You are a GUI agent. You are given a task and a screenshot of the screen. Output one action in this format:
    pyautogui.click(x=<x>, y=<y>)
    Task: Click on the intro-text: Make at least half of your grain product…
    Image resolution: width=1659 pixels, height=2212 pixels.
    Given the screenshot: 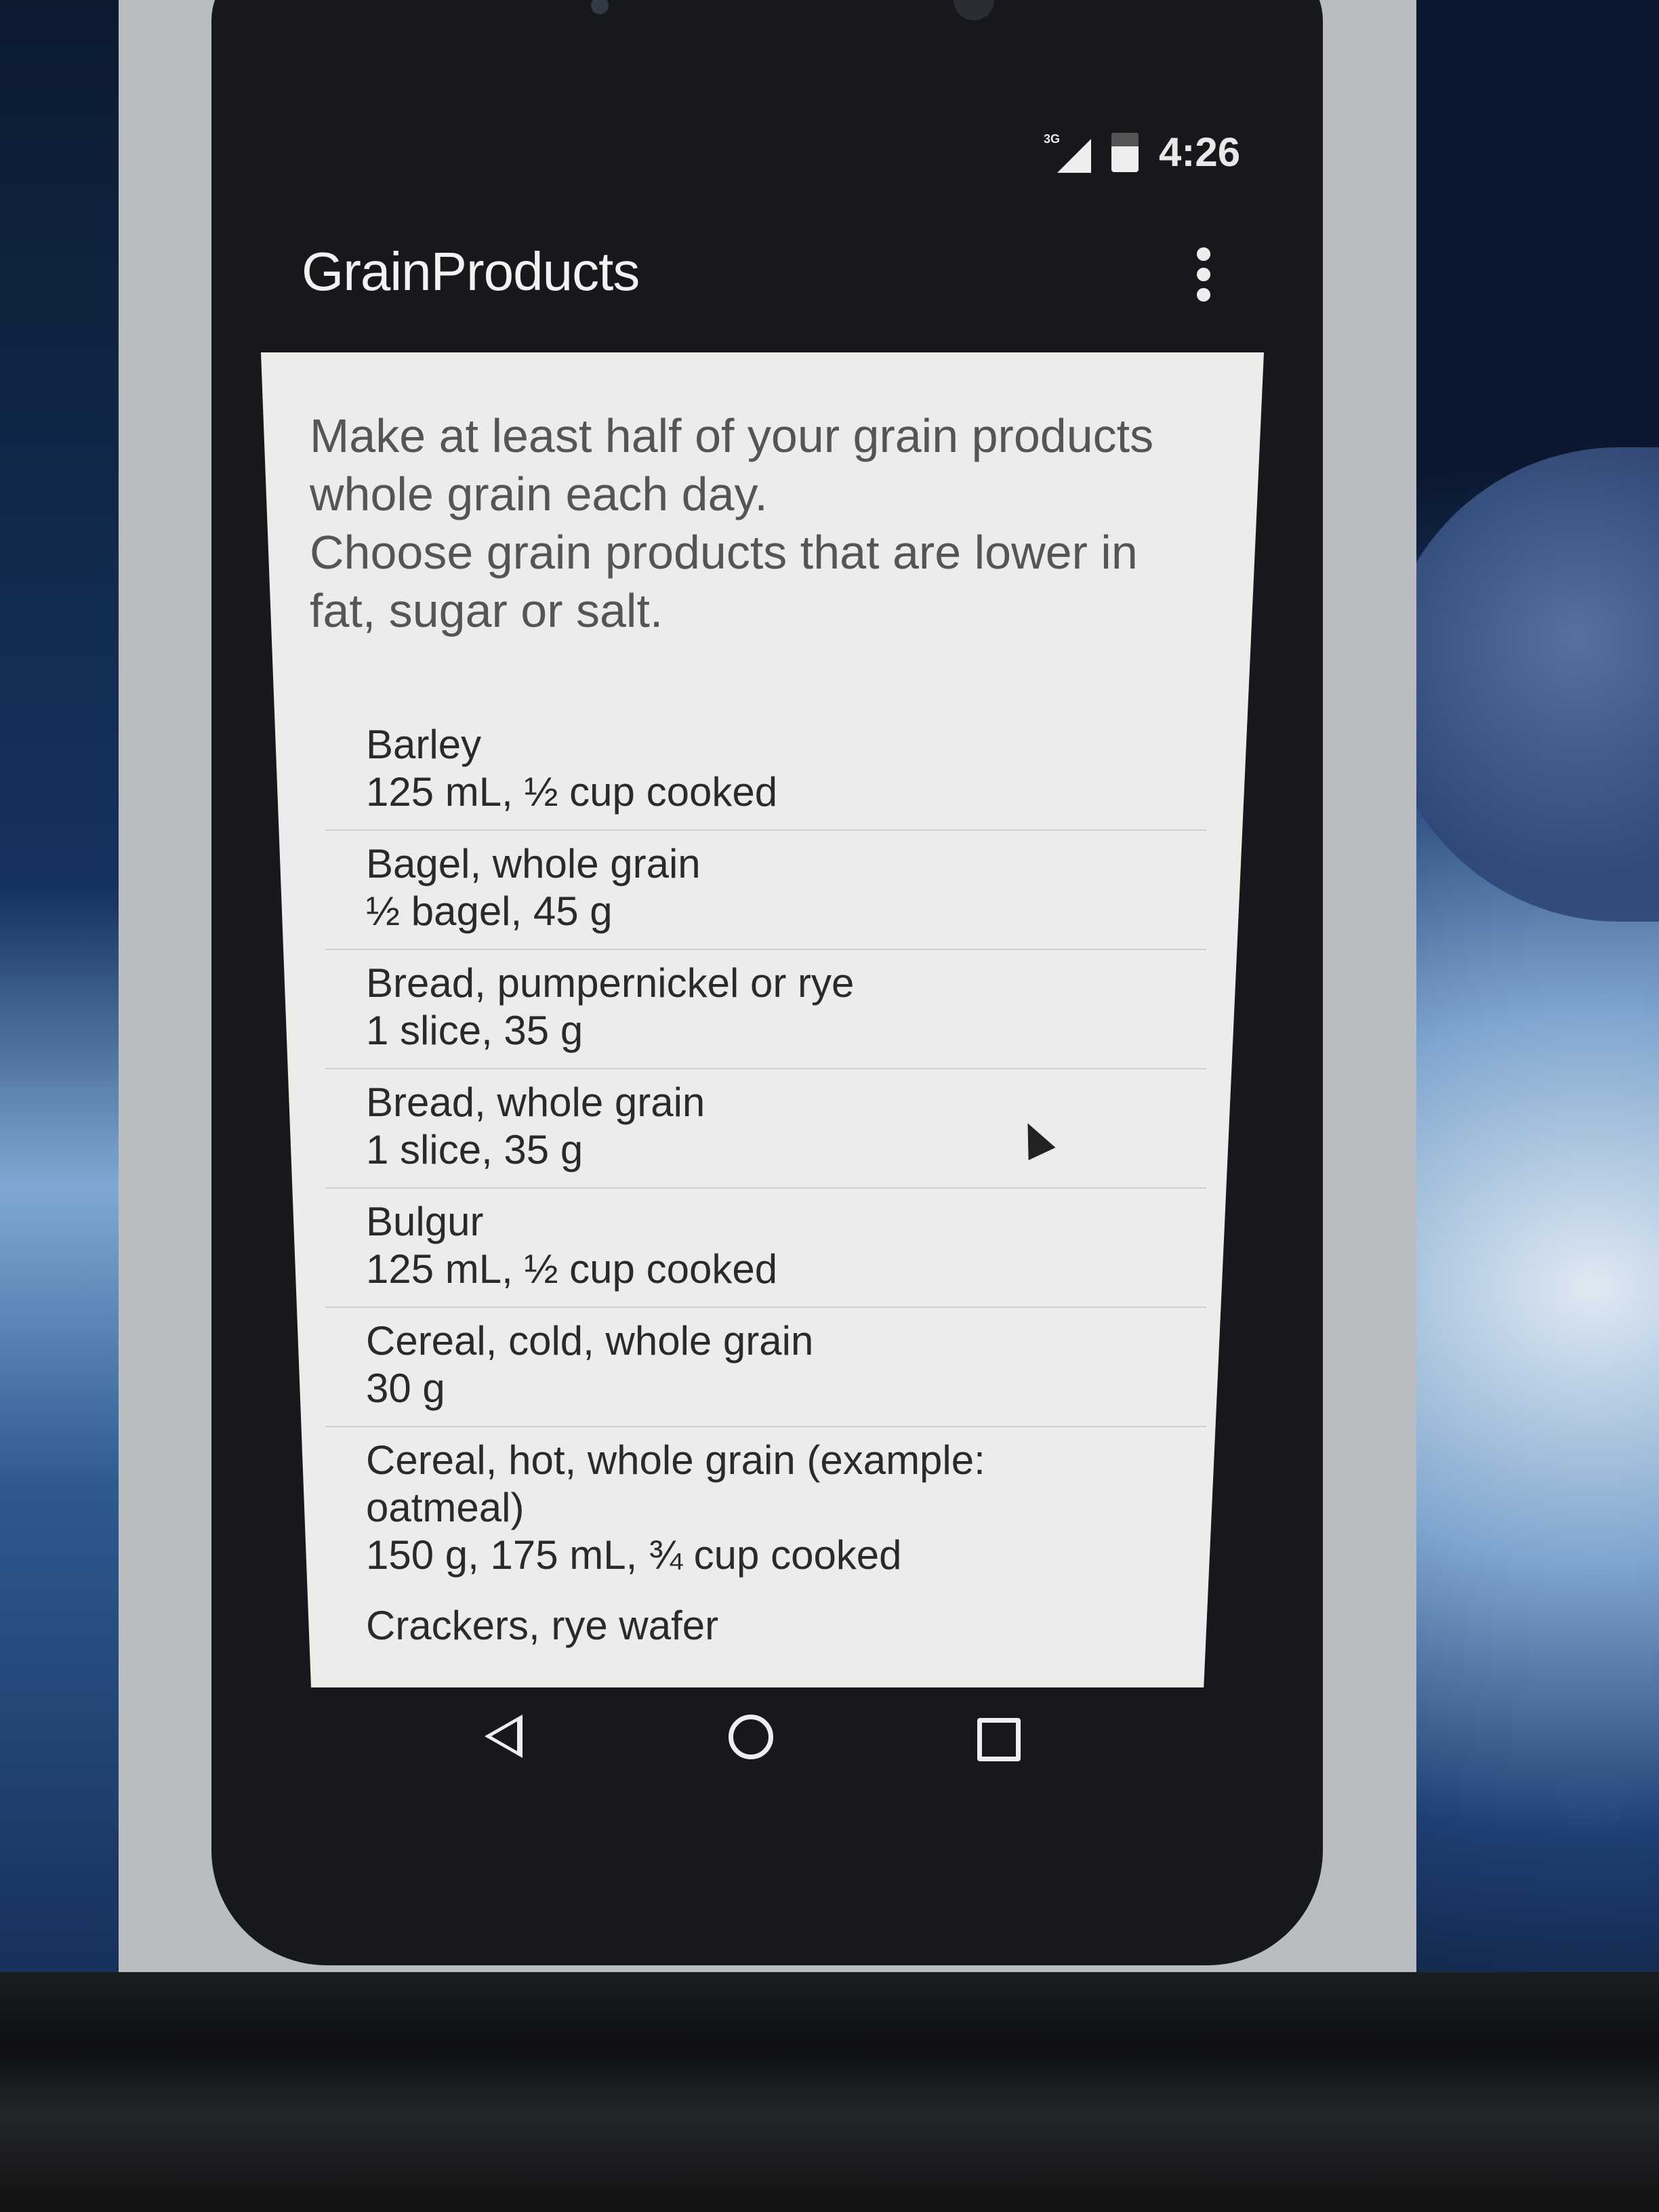 What is the action you would take?
    pyautogui.click(x=757, y=524)
    